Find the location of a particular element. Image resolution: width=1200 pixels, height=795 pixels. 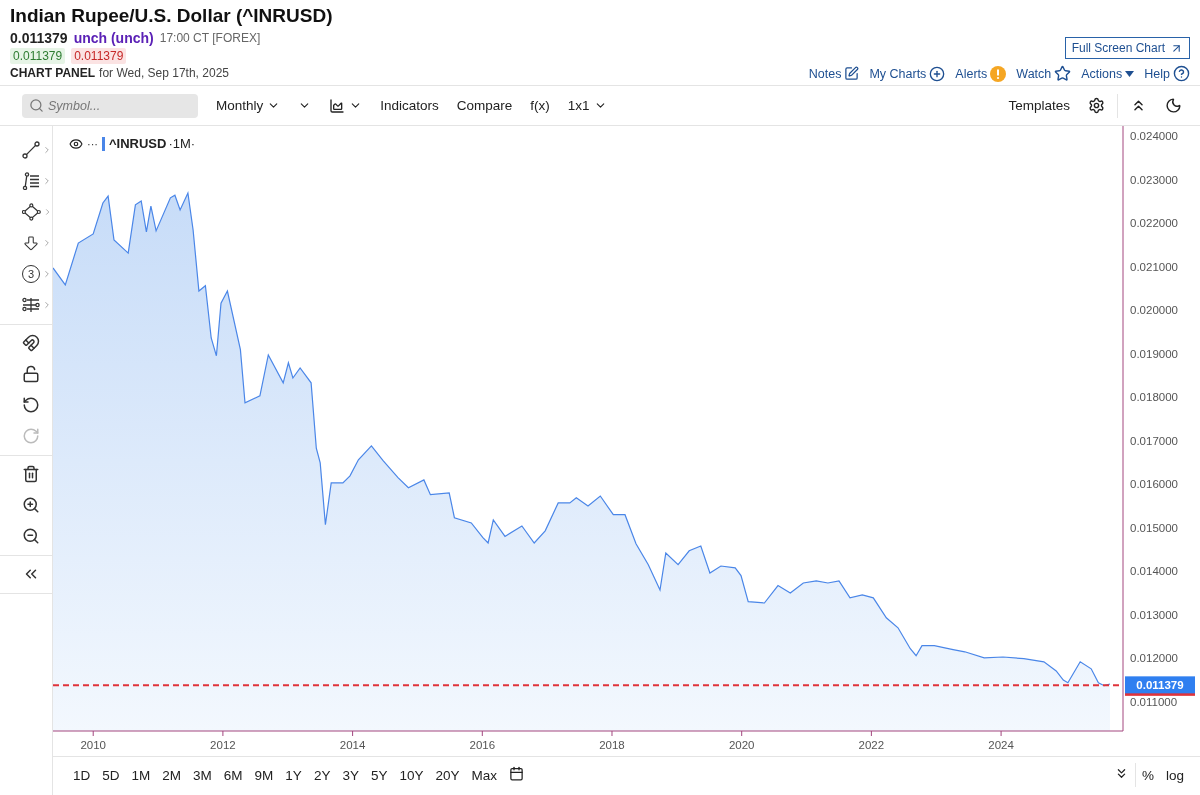

timeframe-button: 2Y is located at coordinates (322, 775).